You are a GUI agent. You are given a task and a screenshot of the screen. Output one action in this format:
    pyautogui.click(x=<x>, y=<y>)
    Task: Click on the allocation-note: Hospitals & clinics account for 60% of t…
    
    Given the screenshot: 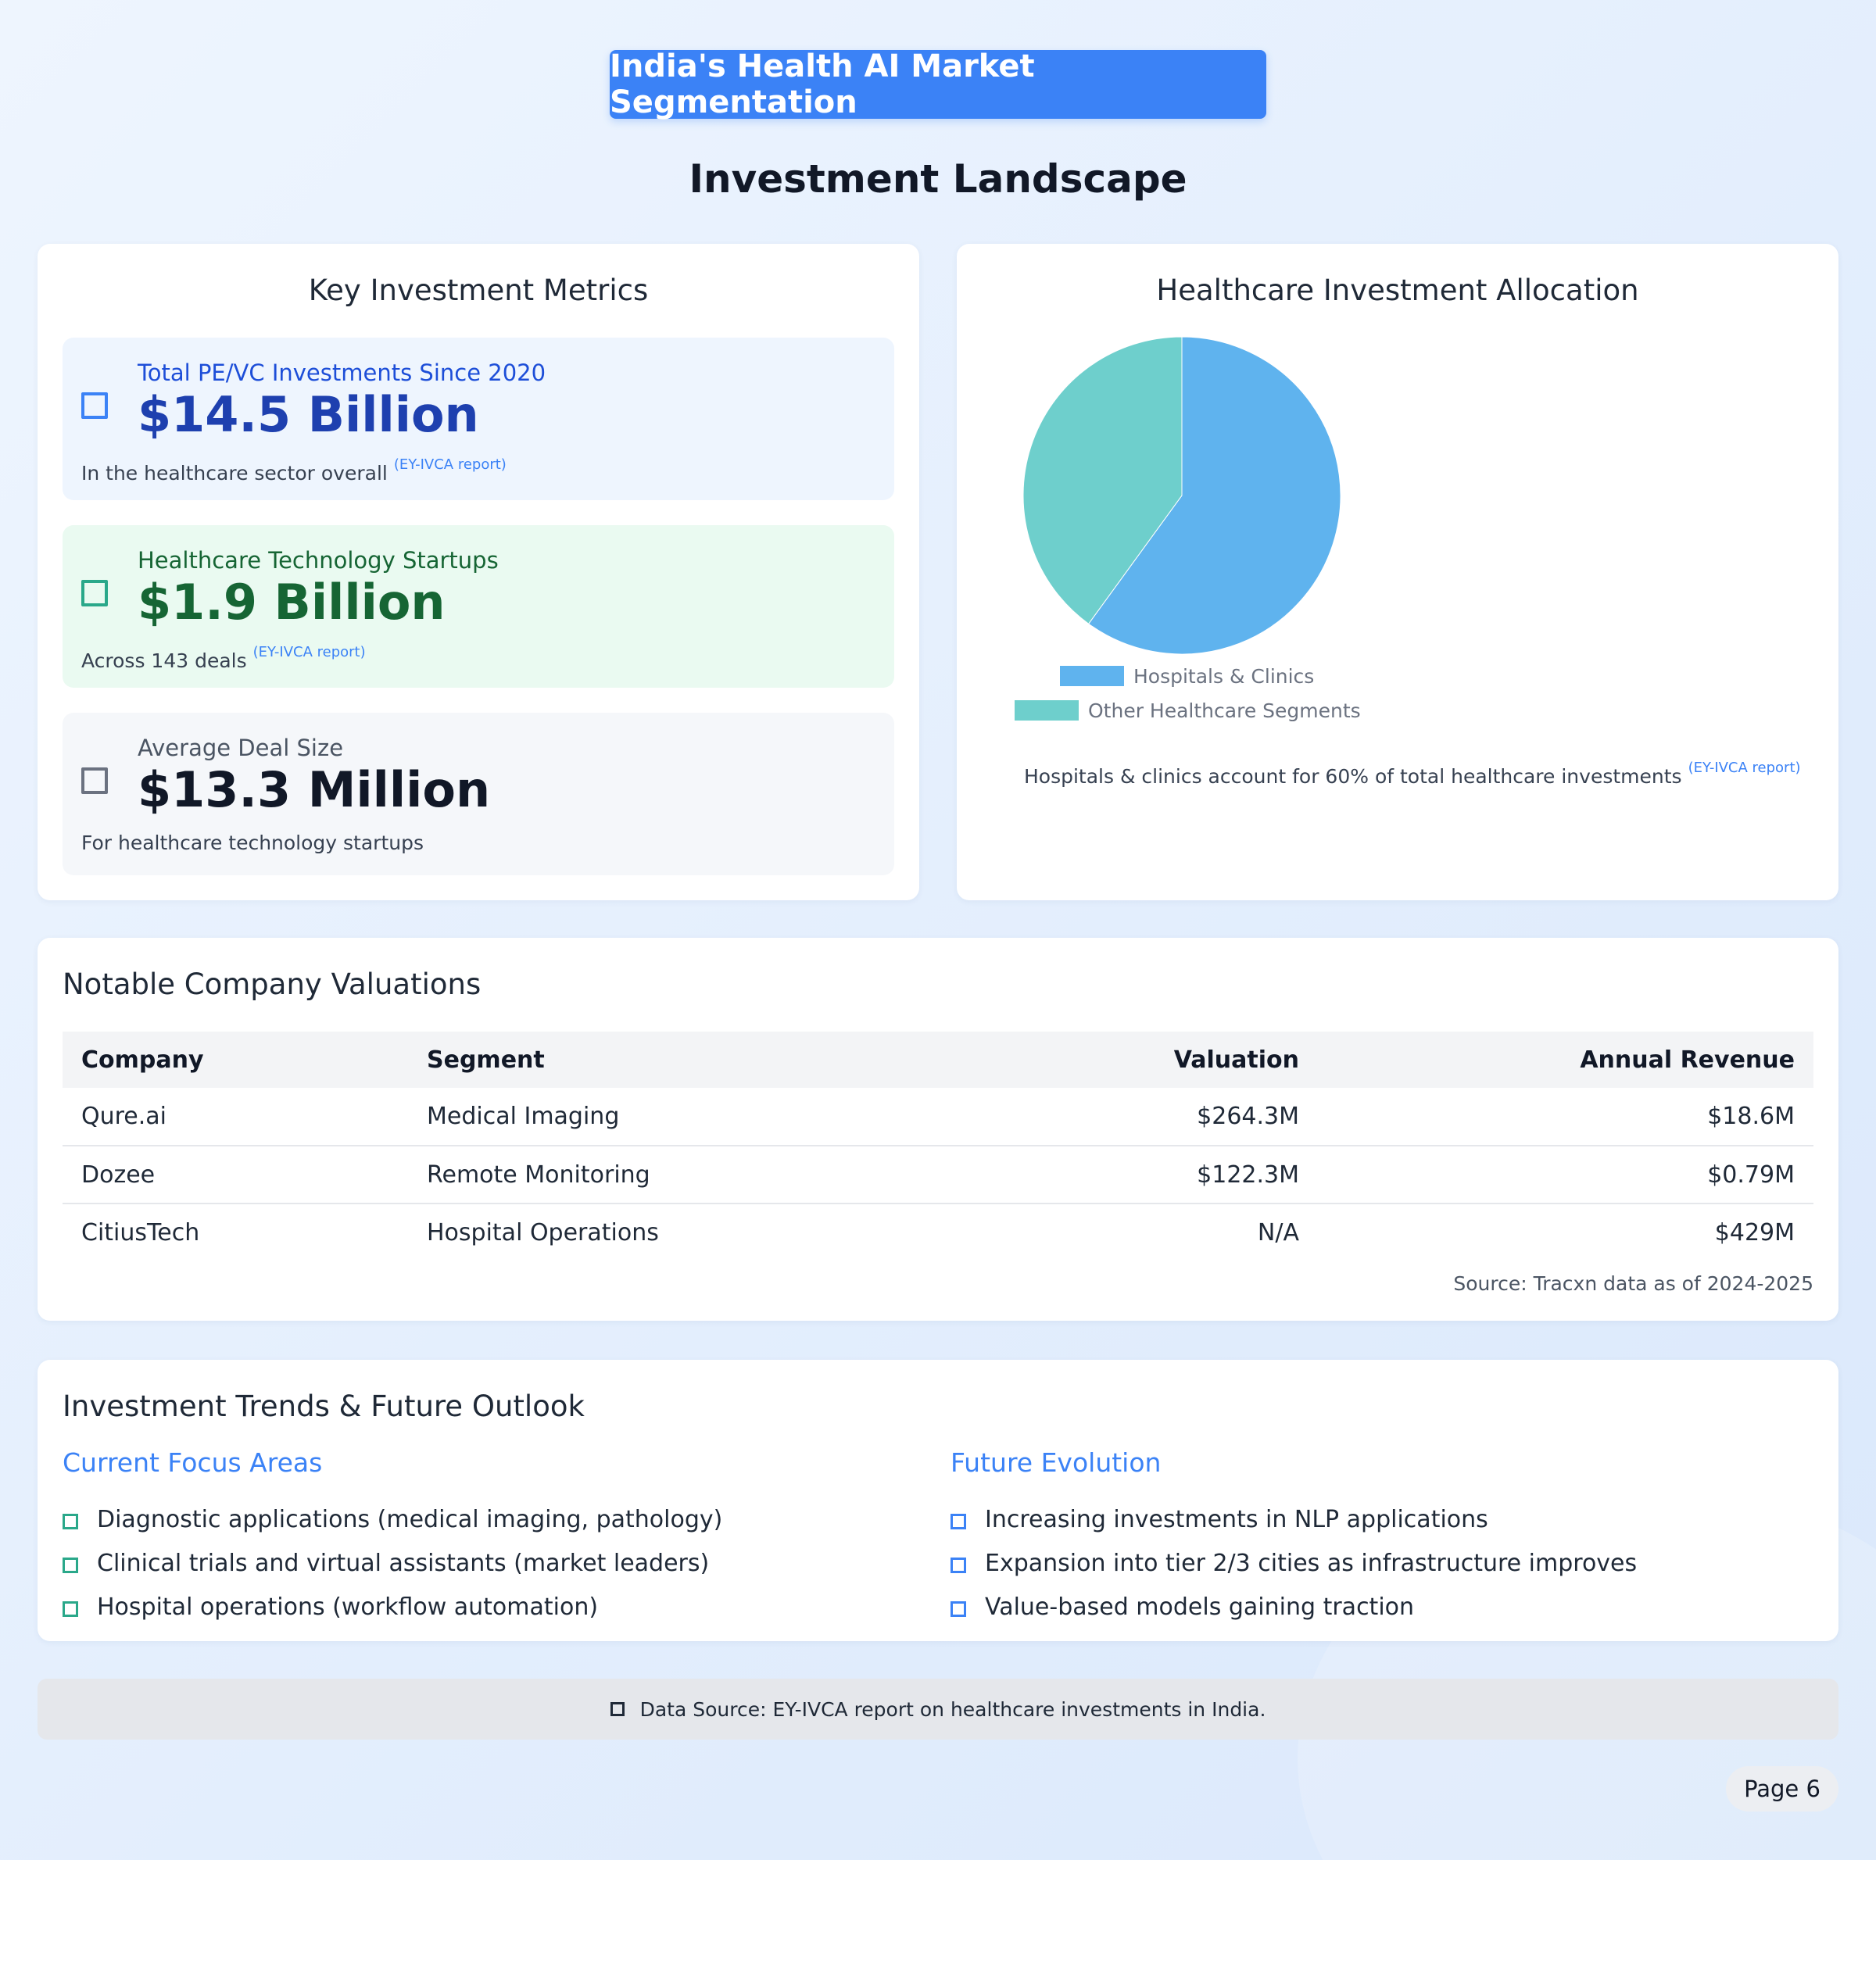 What is the action you would take?
    pyautogui.click(x=1412, y=774)
    